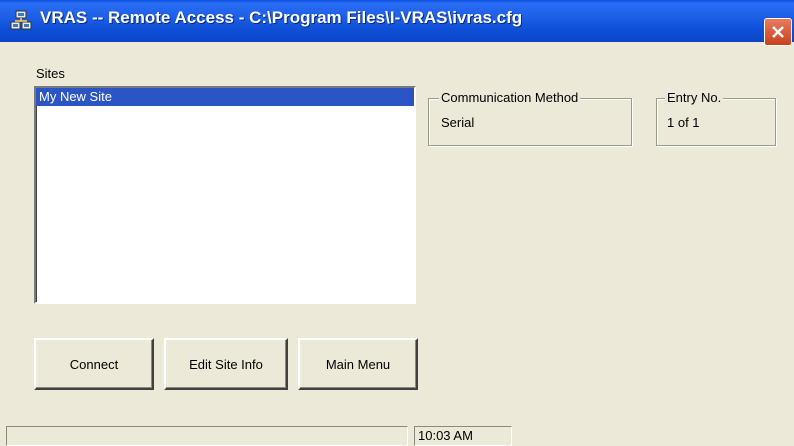  Describe the element at coordinates (683, 122) in the screenshot. I see `entry-number-value: 1 of 1` at that location.